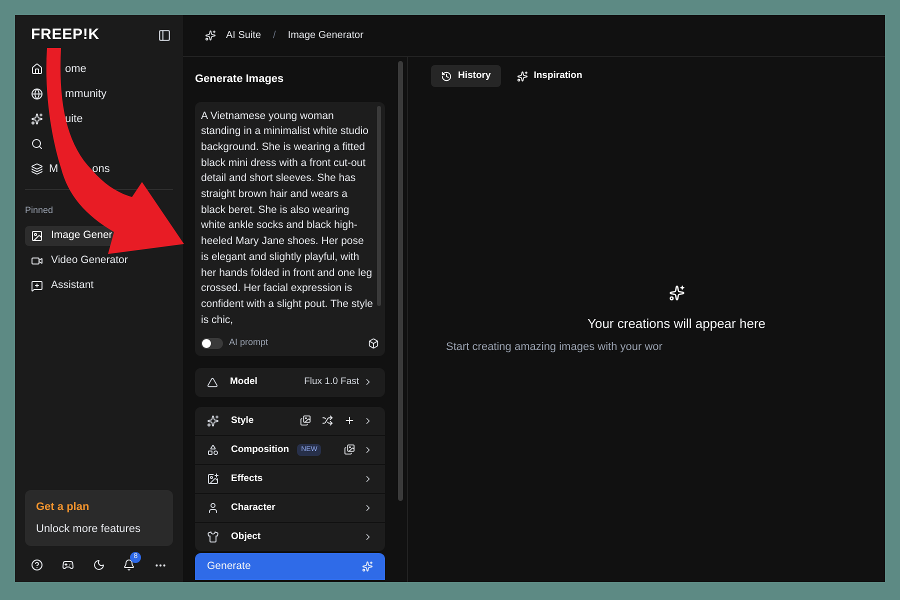 The image size is (900, 600). Describe the element at coordinates (53, 169) in the screenshot. I see `sidebar-item-label: M` at that location.